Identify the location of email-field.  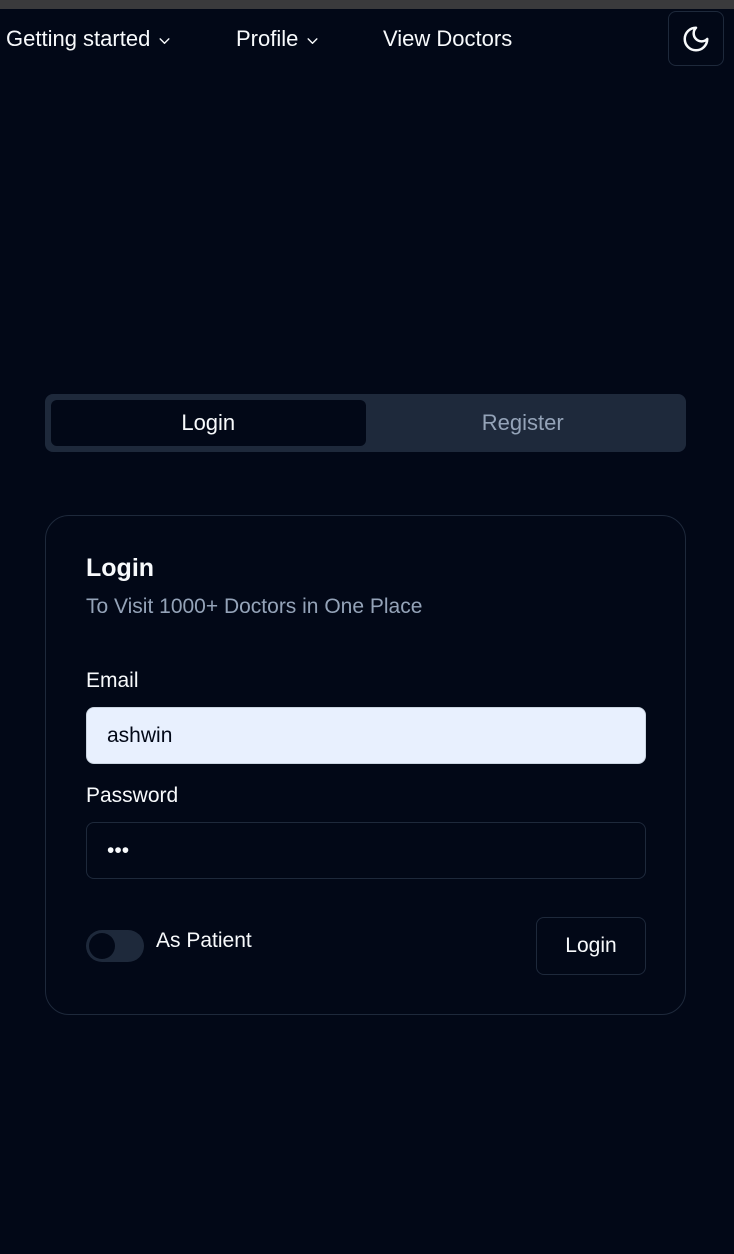
(366, 735).